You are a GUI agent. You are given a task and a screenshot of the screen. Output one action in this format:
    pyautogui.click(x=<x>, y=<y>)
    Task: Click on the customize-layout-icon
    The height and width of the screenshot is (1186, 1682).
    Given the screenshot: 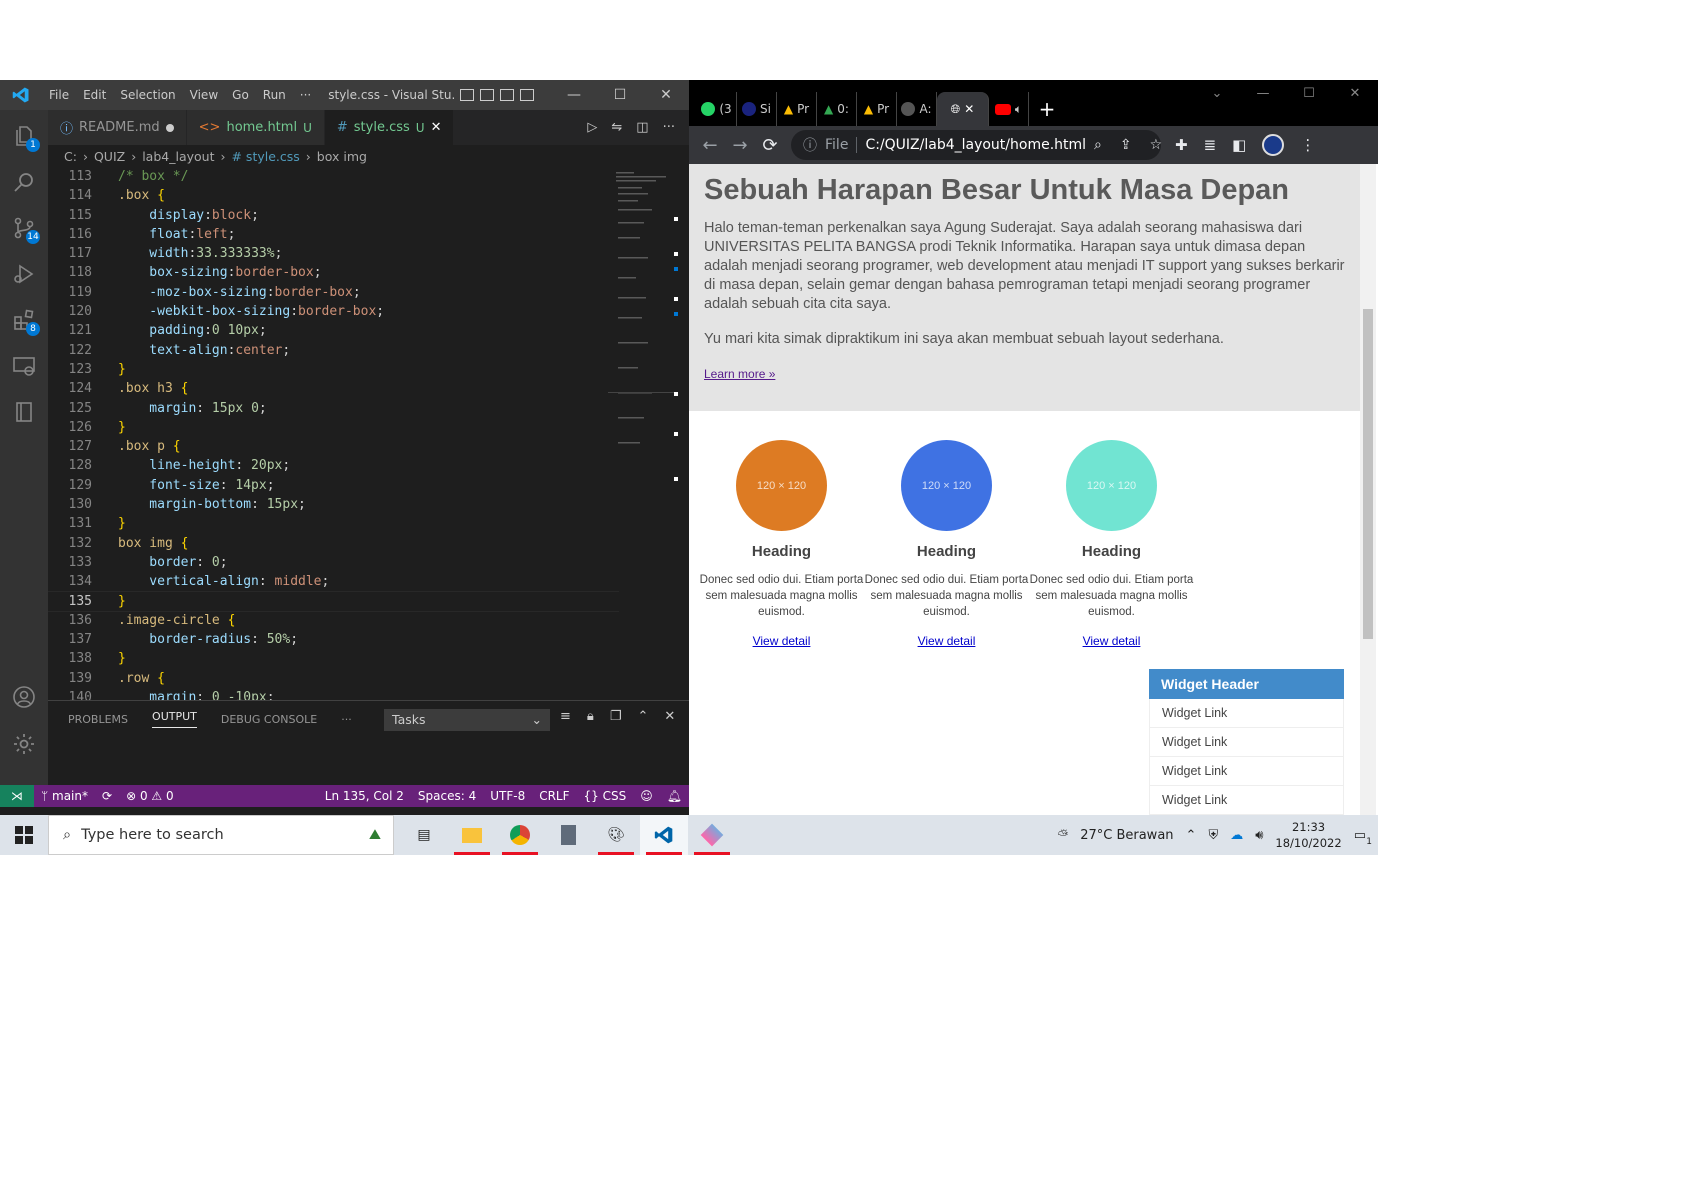 What is the action you would take?
    pyautogui.click(x=527, y=95)
    